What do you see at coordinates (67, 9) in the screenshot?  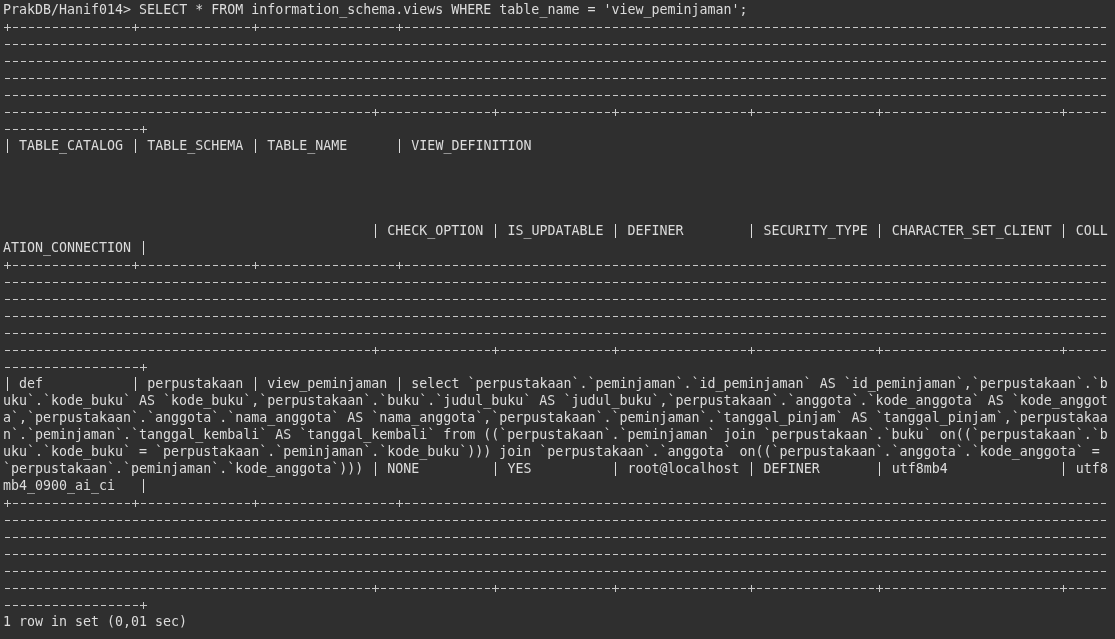 I see `prompt: PrakDB/Hanif014>` at bounding box center [67, 9].